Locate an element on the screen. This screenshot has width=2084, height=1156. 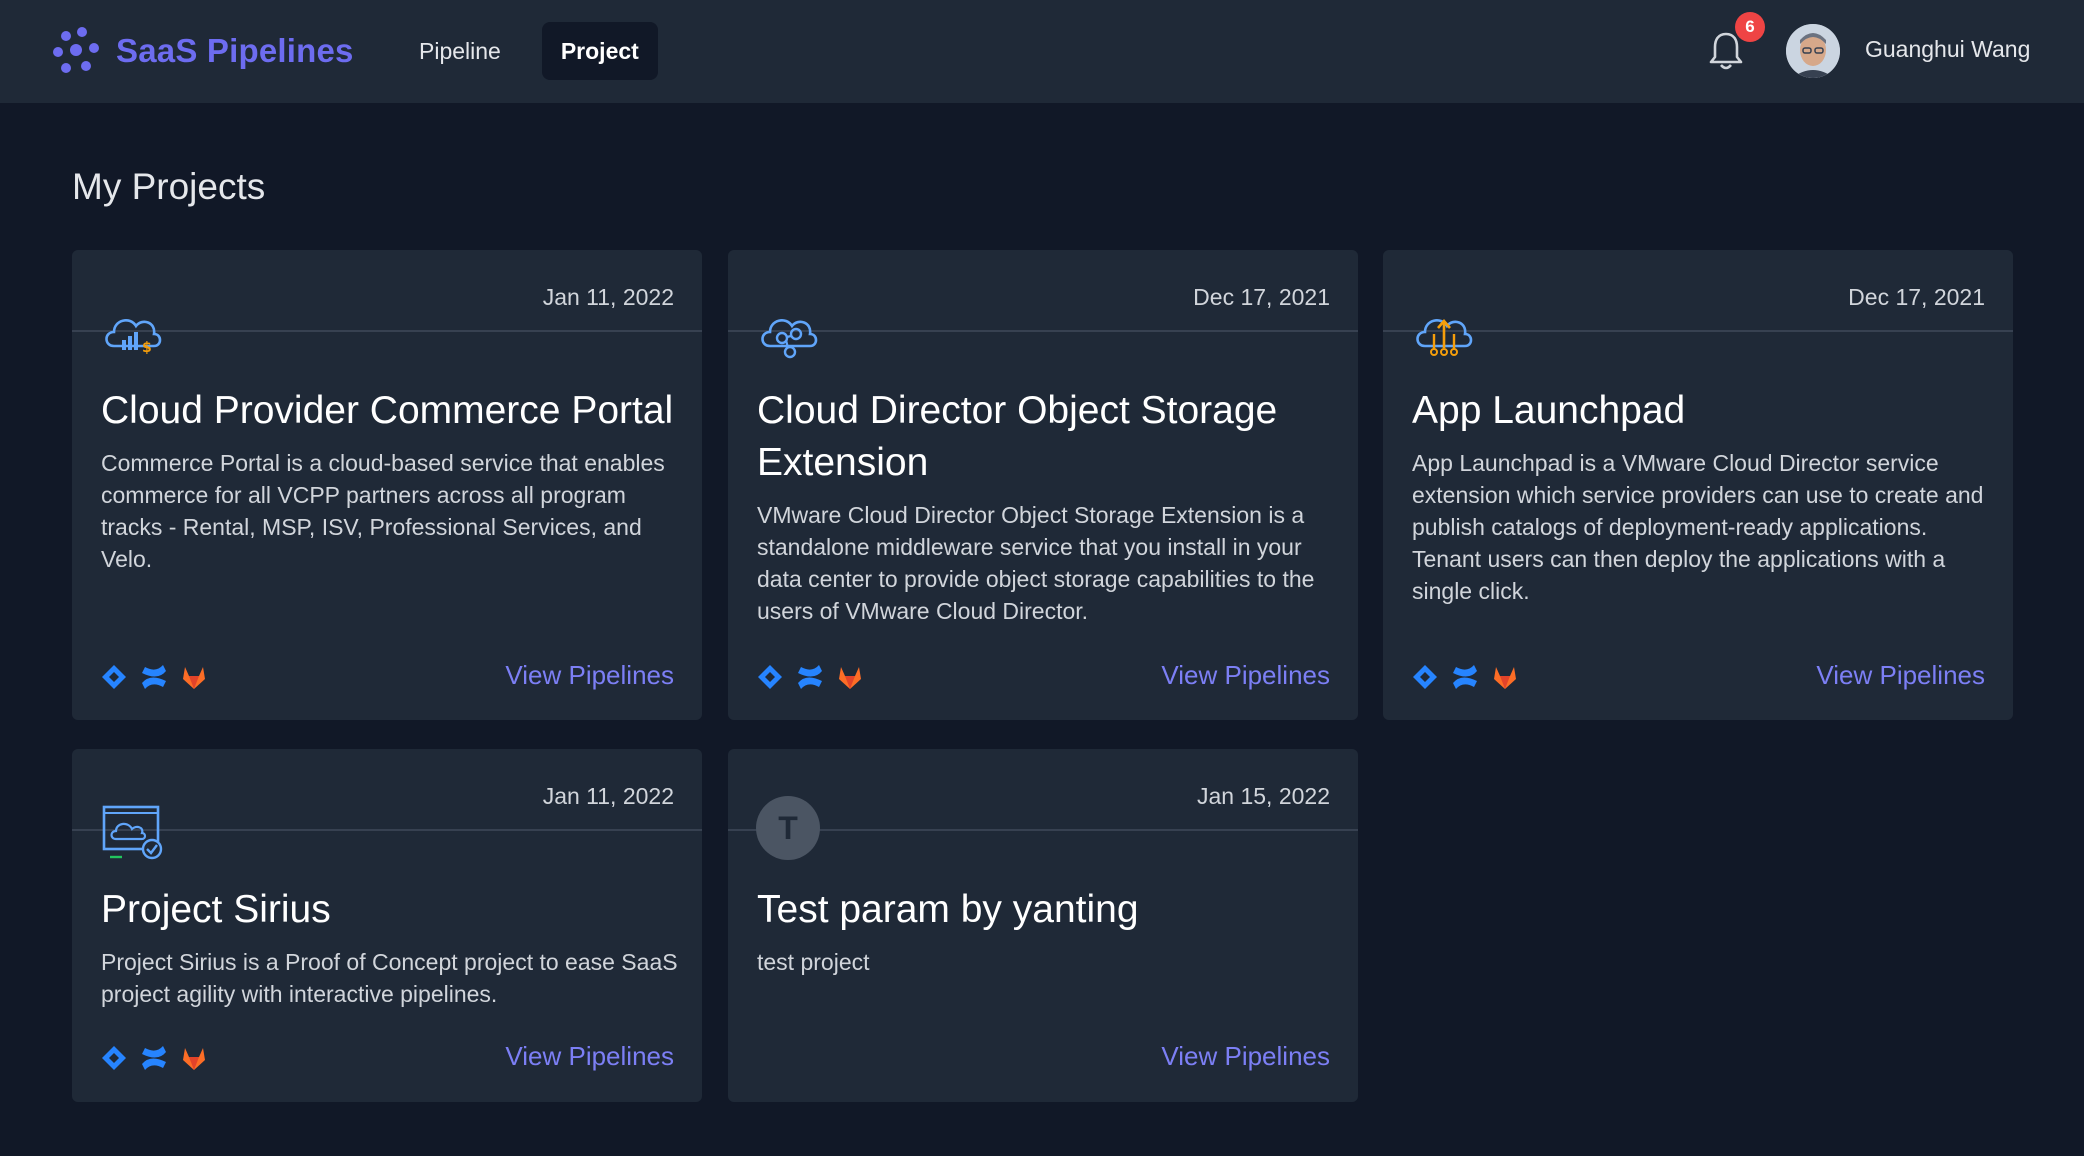
monitor-cloud-check-icon is located at coordinates (132, 832).